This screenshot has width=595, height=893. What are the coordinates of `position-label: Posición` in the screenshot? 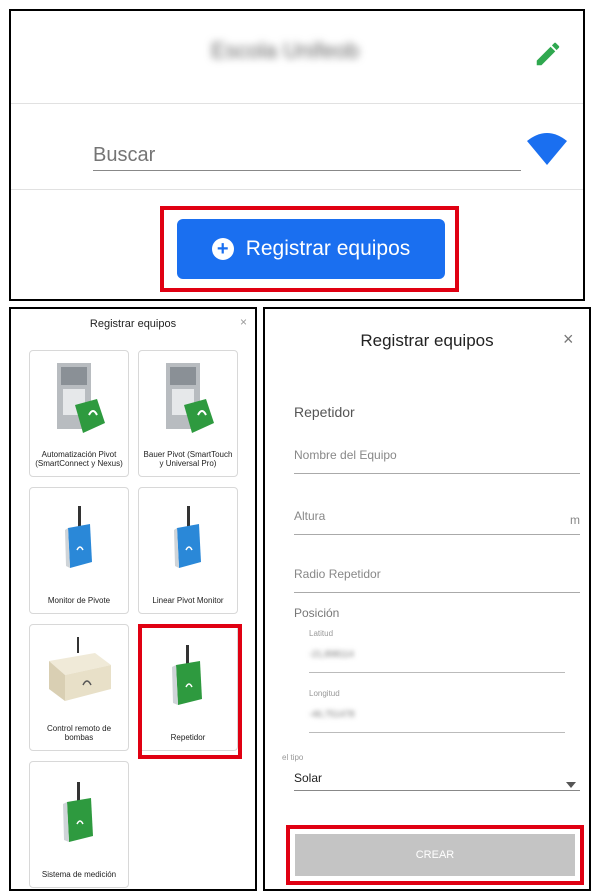 It's located at (317, 613).